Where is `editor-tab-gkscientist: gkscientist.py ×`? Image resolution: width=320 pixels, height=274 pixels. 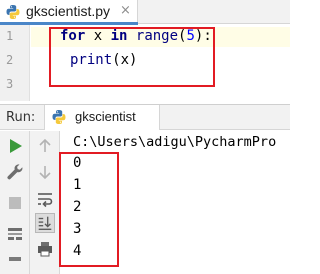
editor-tab-gkscientist: gkscientist.py × is located at coordinates (69, 12).